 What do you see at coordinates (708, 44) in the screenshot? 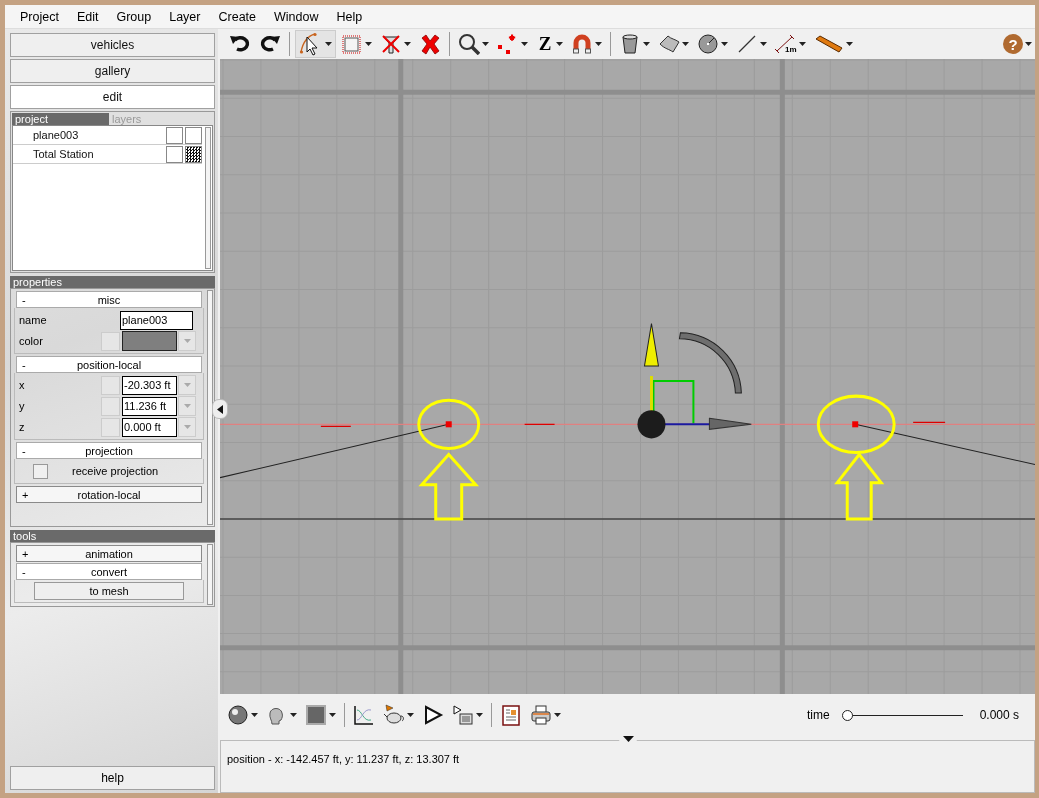
I see `circle-icon` at bounding box center [708, 44].